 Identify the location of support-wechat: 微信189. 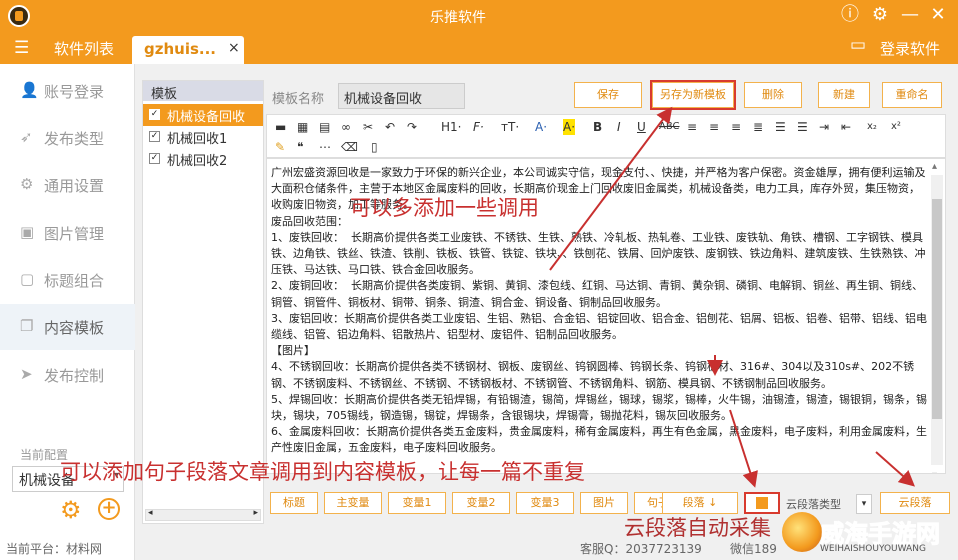
(753, 549).